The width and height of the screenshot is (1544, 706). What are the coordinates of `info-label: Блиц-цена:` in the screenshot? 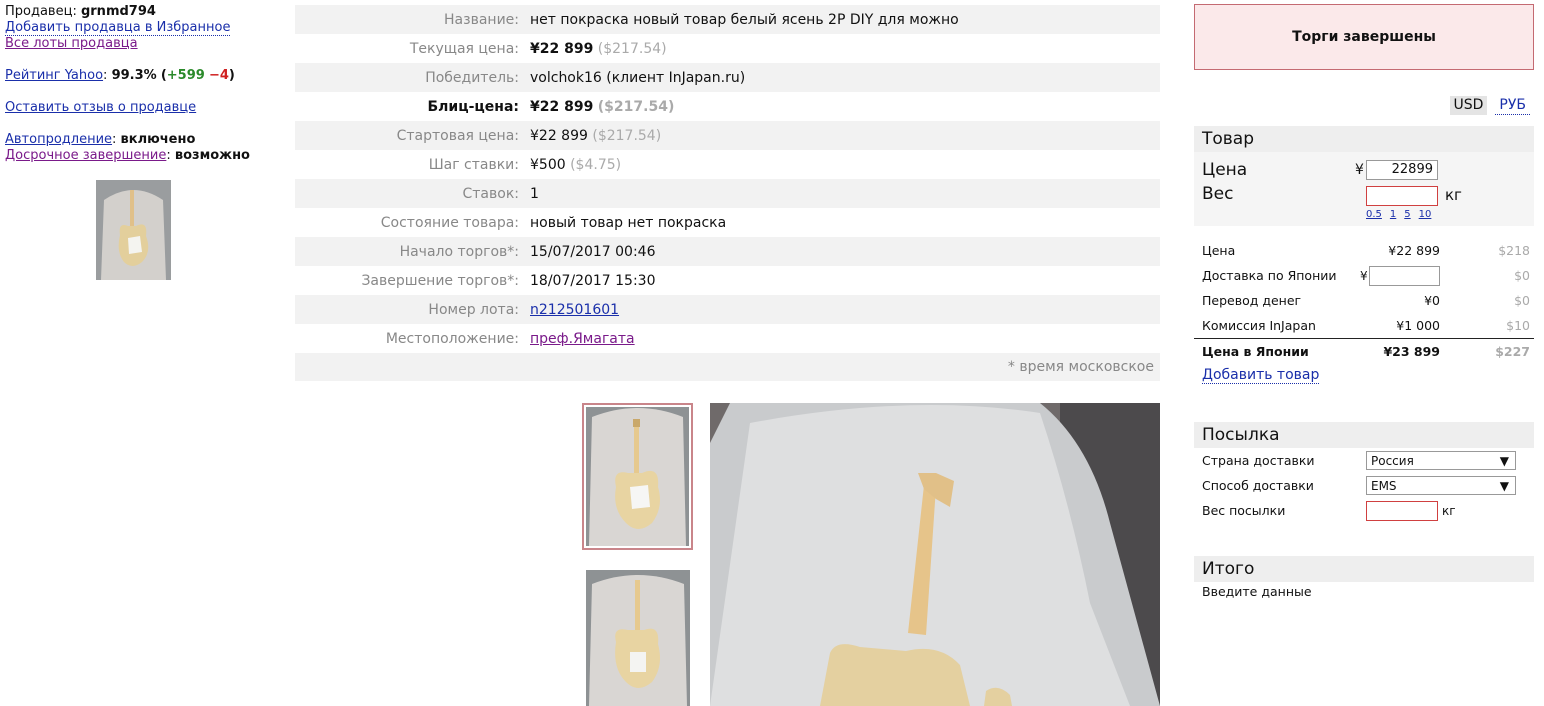 It's located at (473, 106).